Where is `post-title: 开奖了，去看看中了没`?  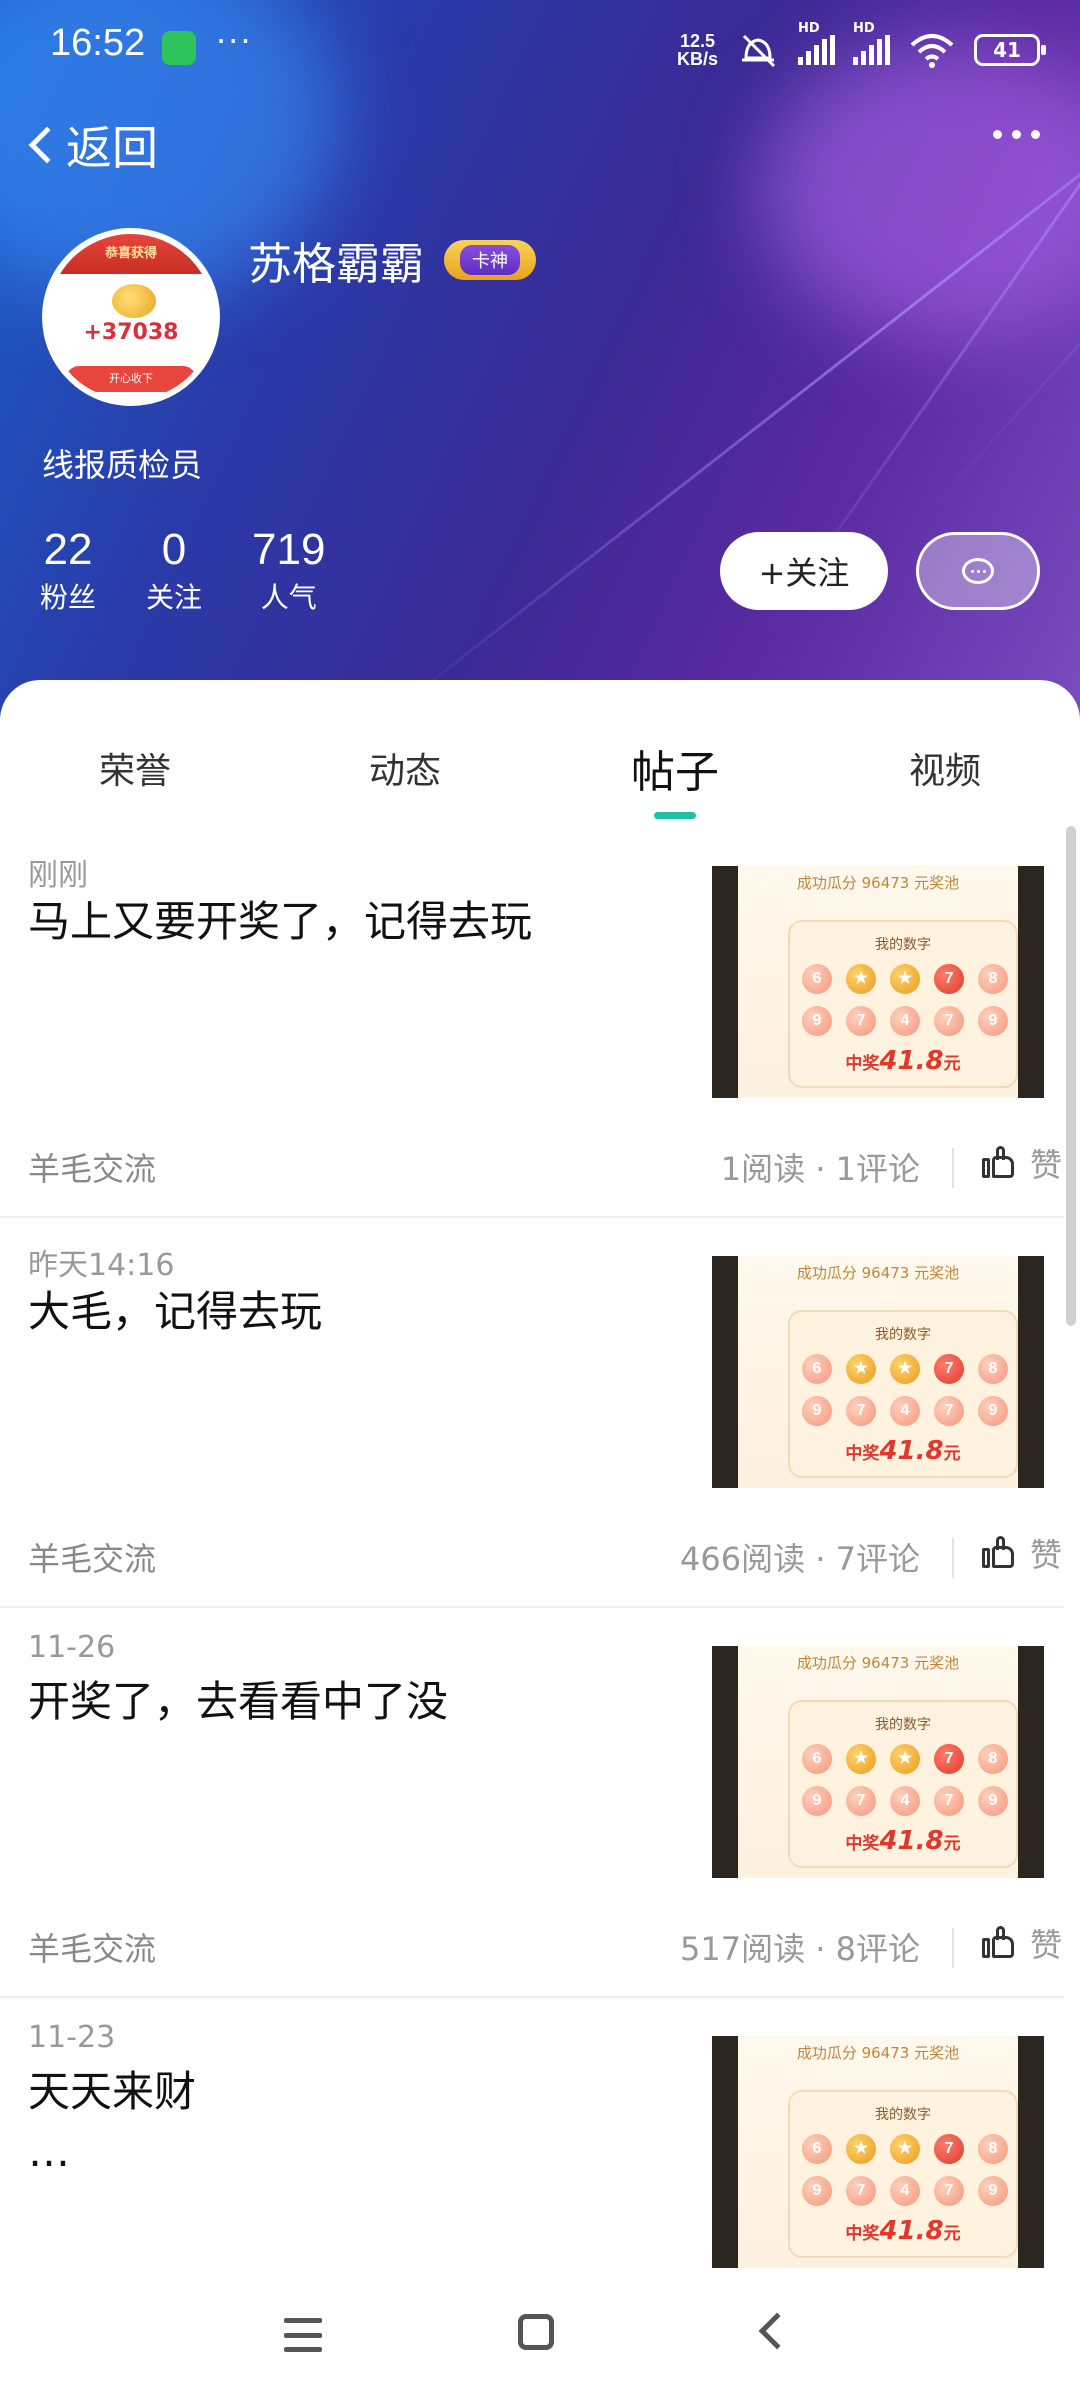 post-title: 开奖了，去看看中了没 is located at coordinates (238, 1701).